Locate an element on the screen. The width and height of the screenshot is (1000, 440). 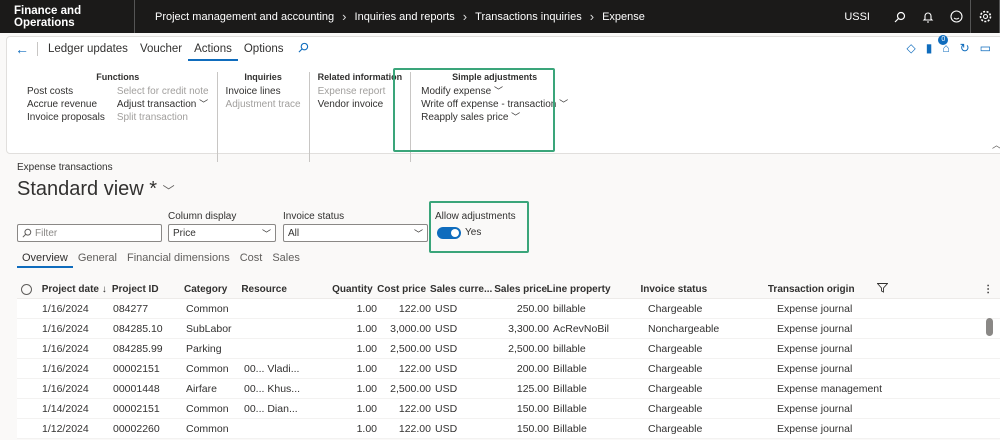
column-header: Project date ↓ is located at coordinates (77, 289).